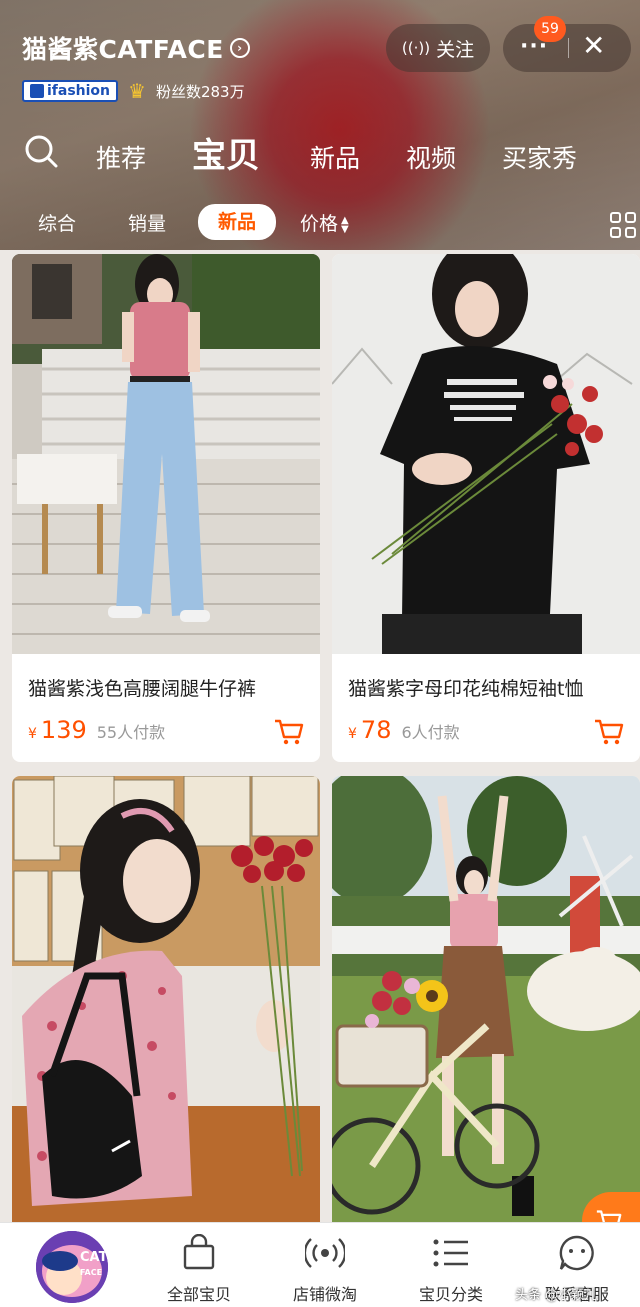 The width and height of the screenshot is (640, 1307). I want to click on product-price: 139, so click(63, 730).